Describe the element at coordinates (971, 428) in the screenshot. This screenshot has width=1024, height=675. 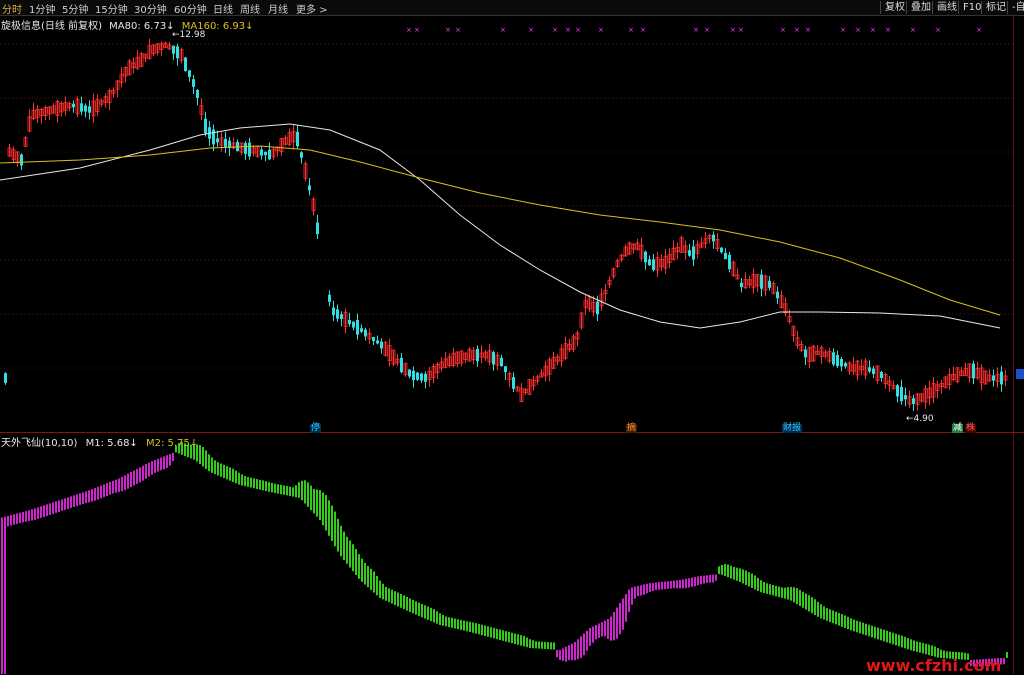
I see `event-marker-stock: 株` at that location.